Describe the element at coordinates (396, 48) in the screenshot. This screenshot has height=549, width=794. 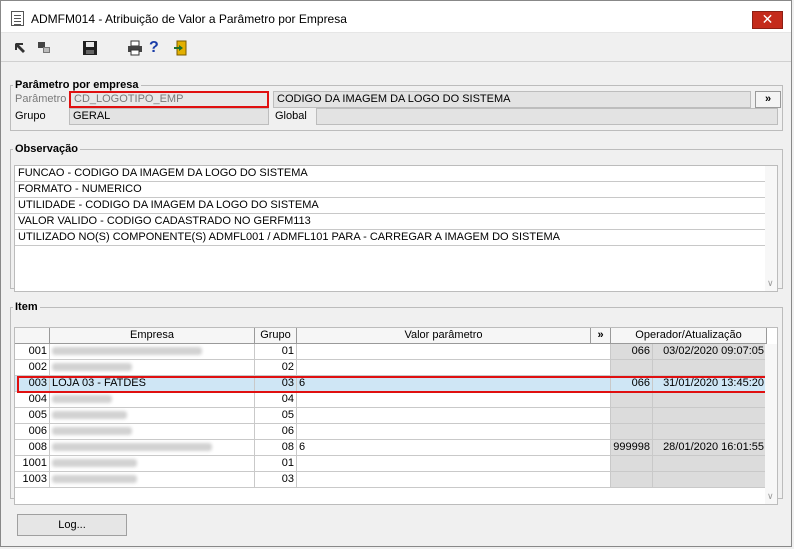
I see `toolbar: ?` at that location.